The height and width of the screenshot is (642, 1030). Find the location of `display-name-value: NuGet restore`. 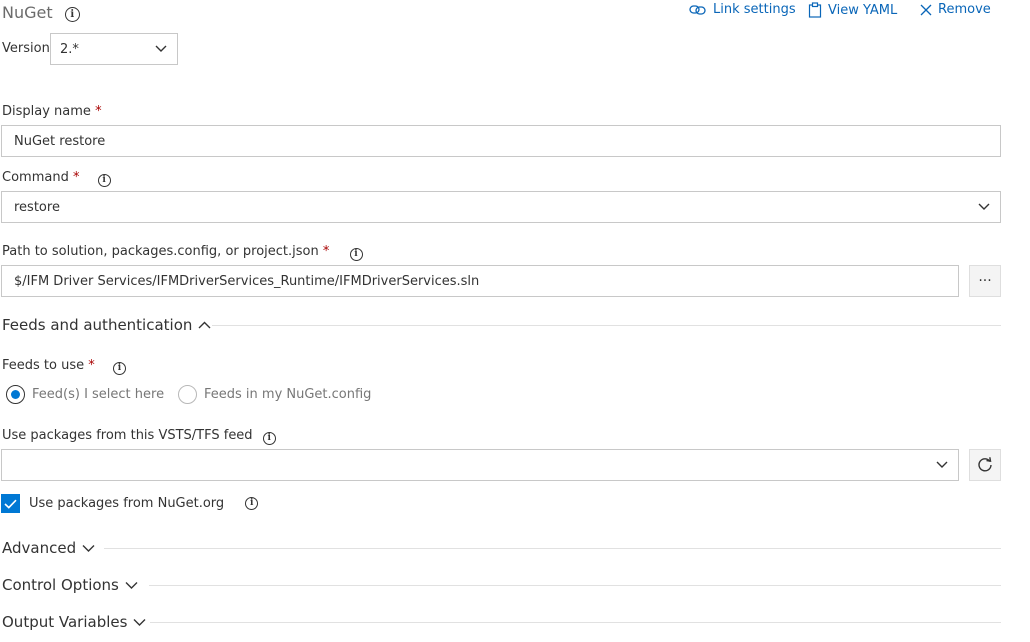

display-name-value: NuGet restore is located at coordinates (60, 141).